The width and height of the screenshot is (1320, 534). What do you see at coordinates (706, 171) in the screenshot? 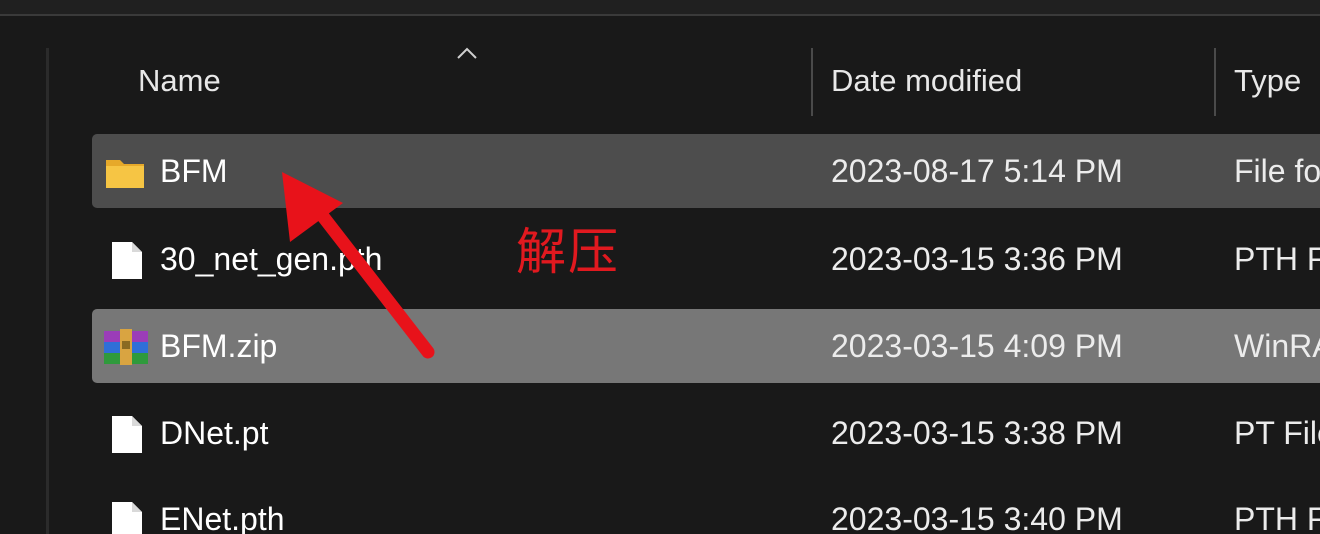
I see `file-row-bfm: BFM 2023-08-17 5:14 PM File fo` at bounding box center [706, 171].